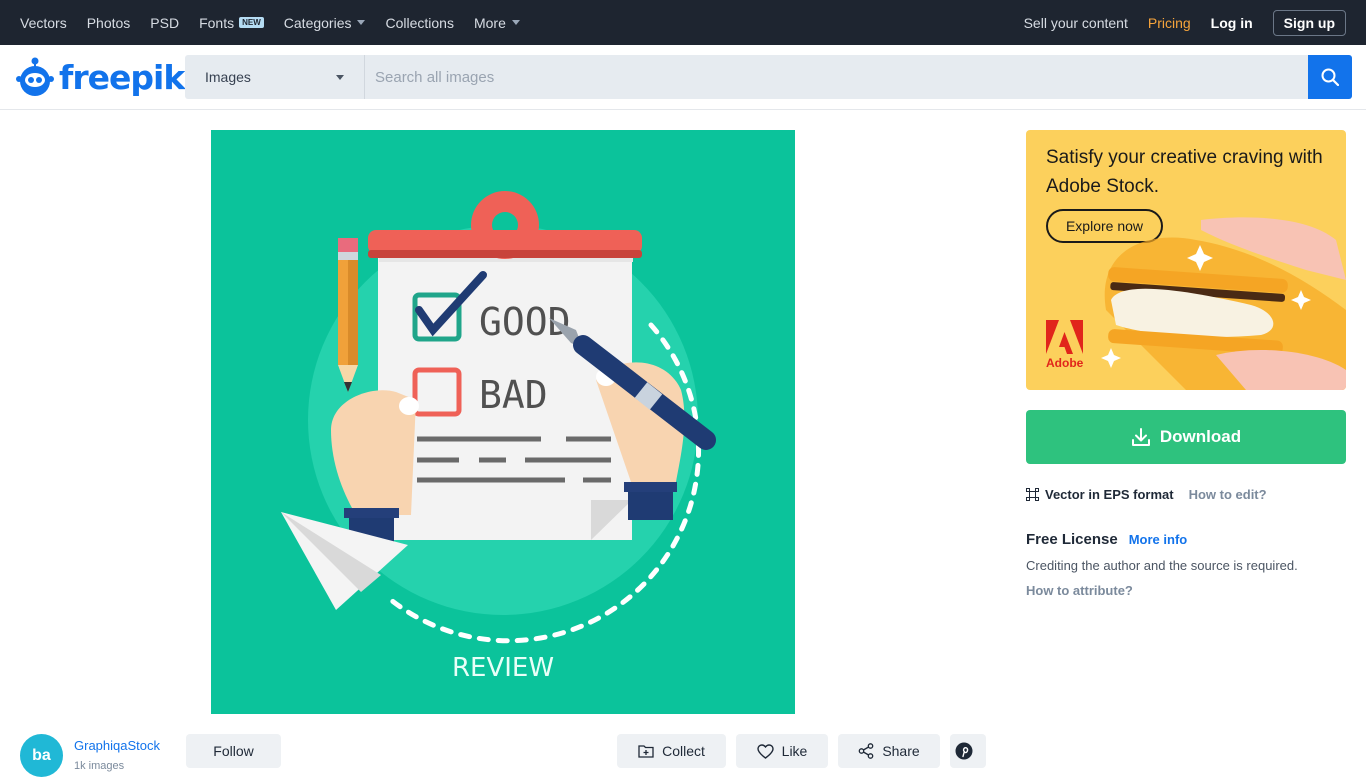 This screenshot has width=1366, height=777. I want to click on search-icon, so click(1330, 77).